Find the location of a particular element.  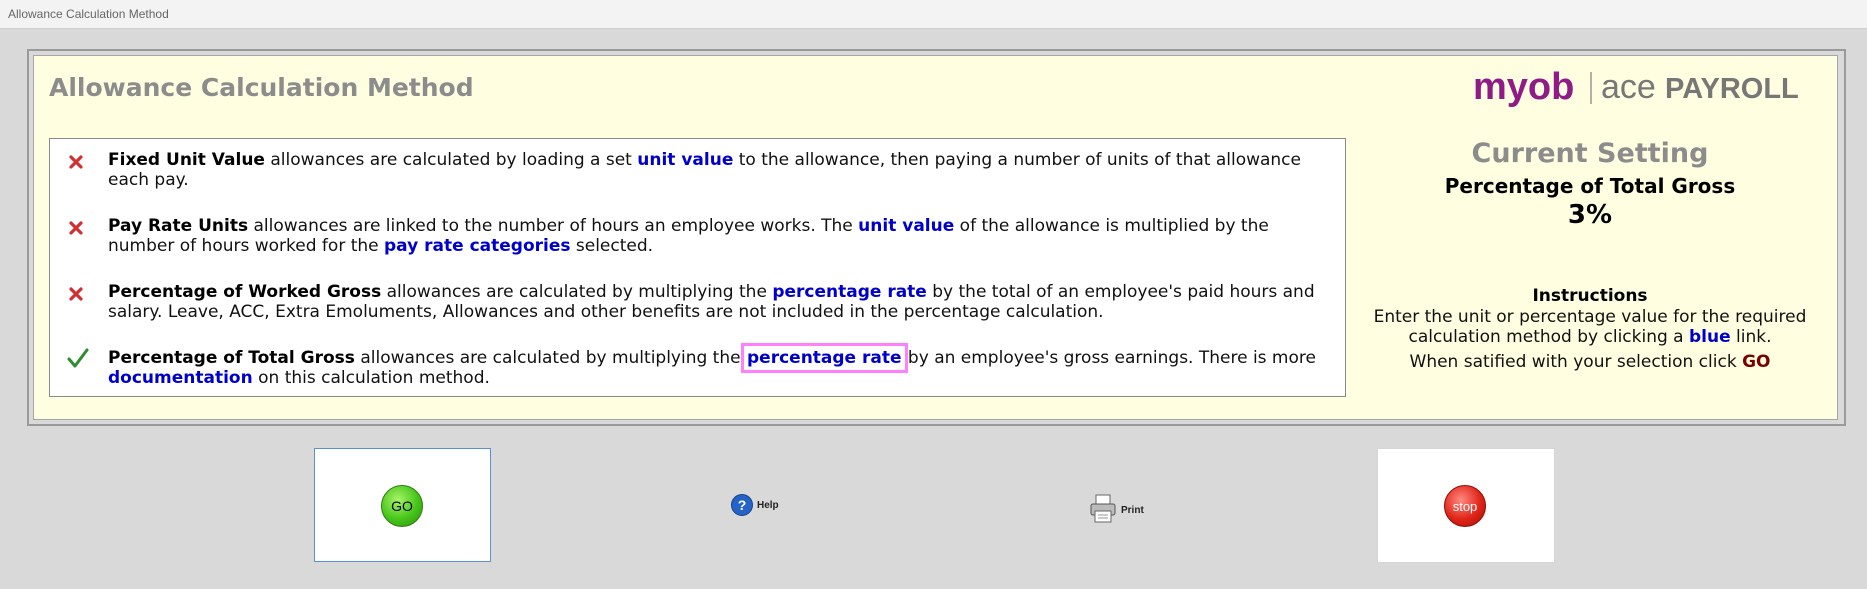

myob-ace-payroll-logo: myob ace PAYROLL is located at coordinates (1648, 88).